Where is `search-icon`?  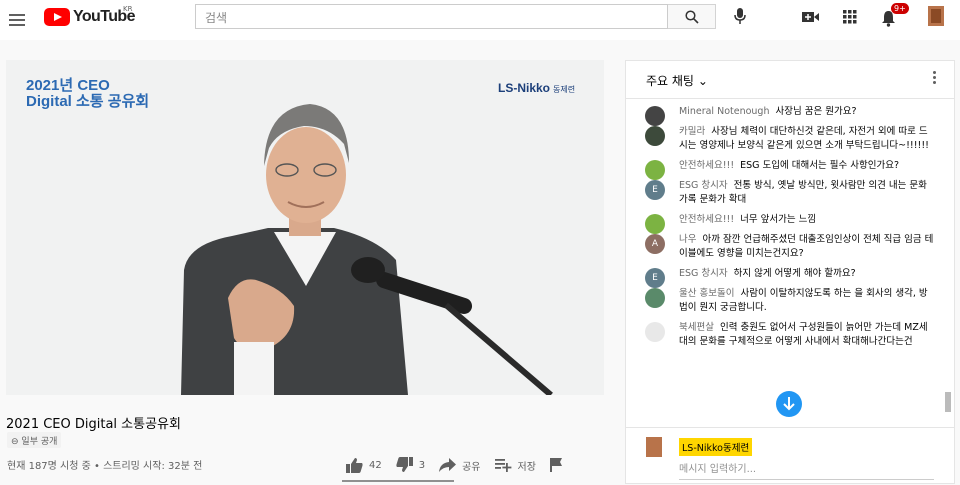
search-icon is located at coordinates (692, 17).